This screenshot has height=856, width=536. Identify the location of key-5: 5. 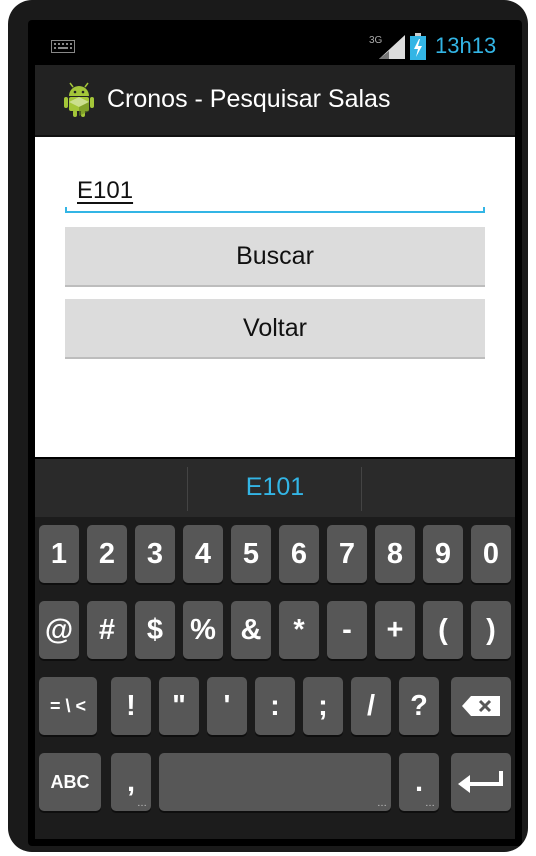
(251, 554).